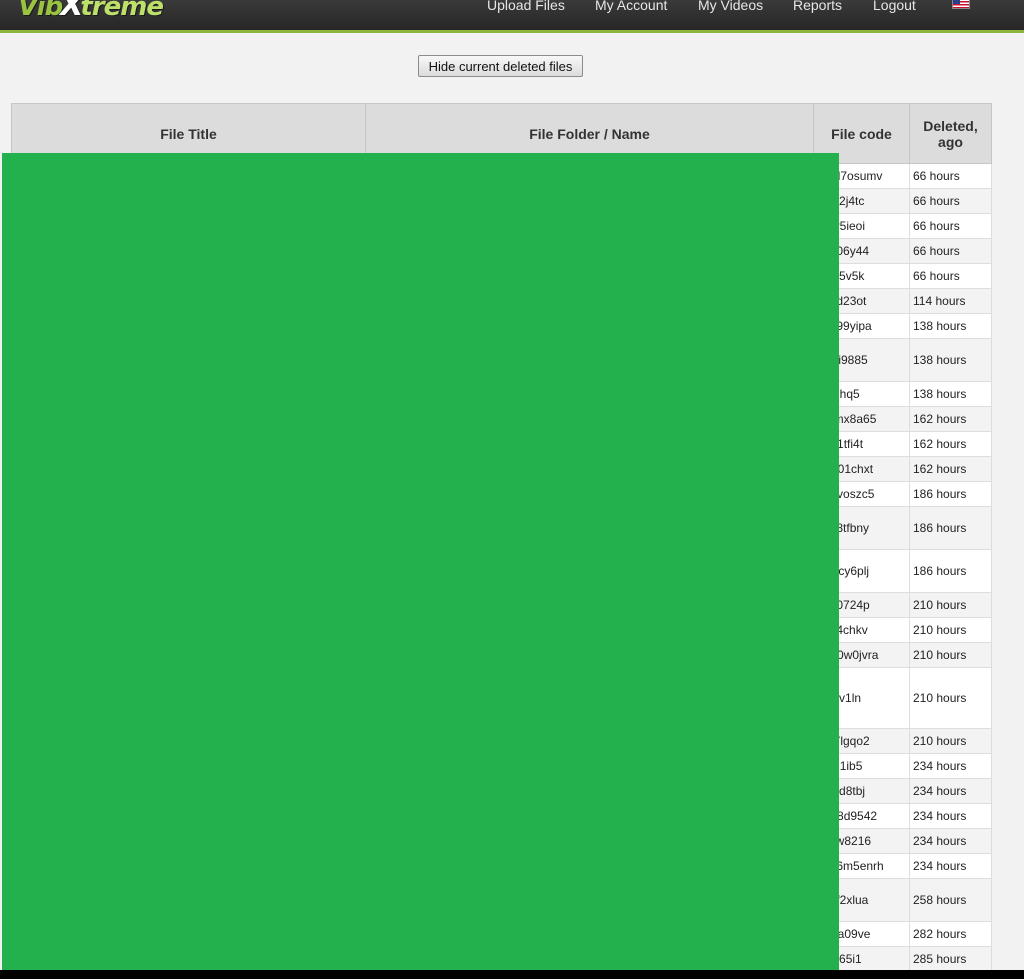  I want to click on nav-reports: Reports, so click(817, 6).